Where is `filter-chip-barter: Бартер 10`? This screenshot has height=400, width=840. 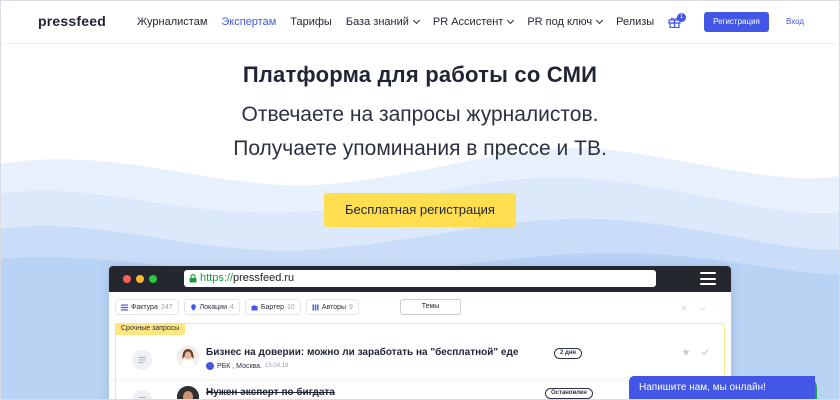
filter-chip-barter: Бартер 10 is located at coordinates (272, 307).